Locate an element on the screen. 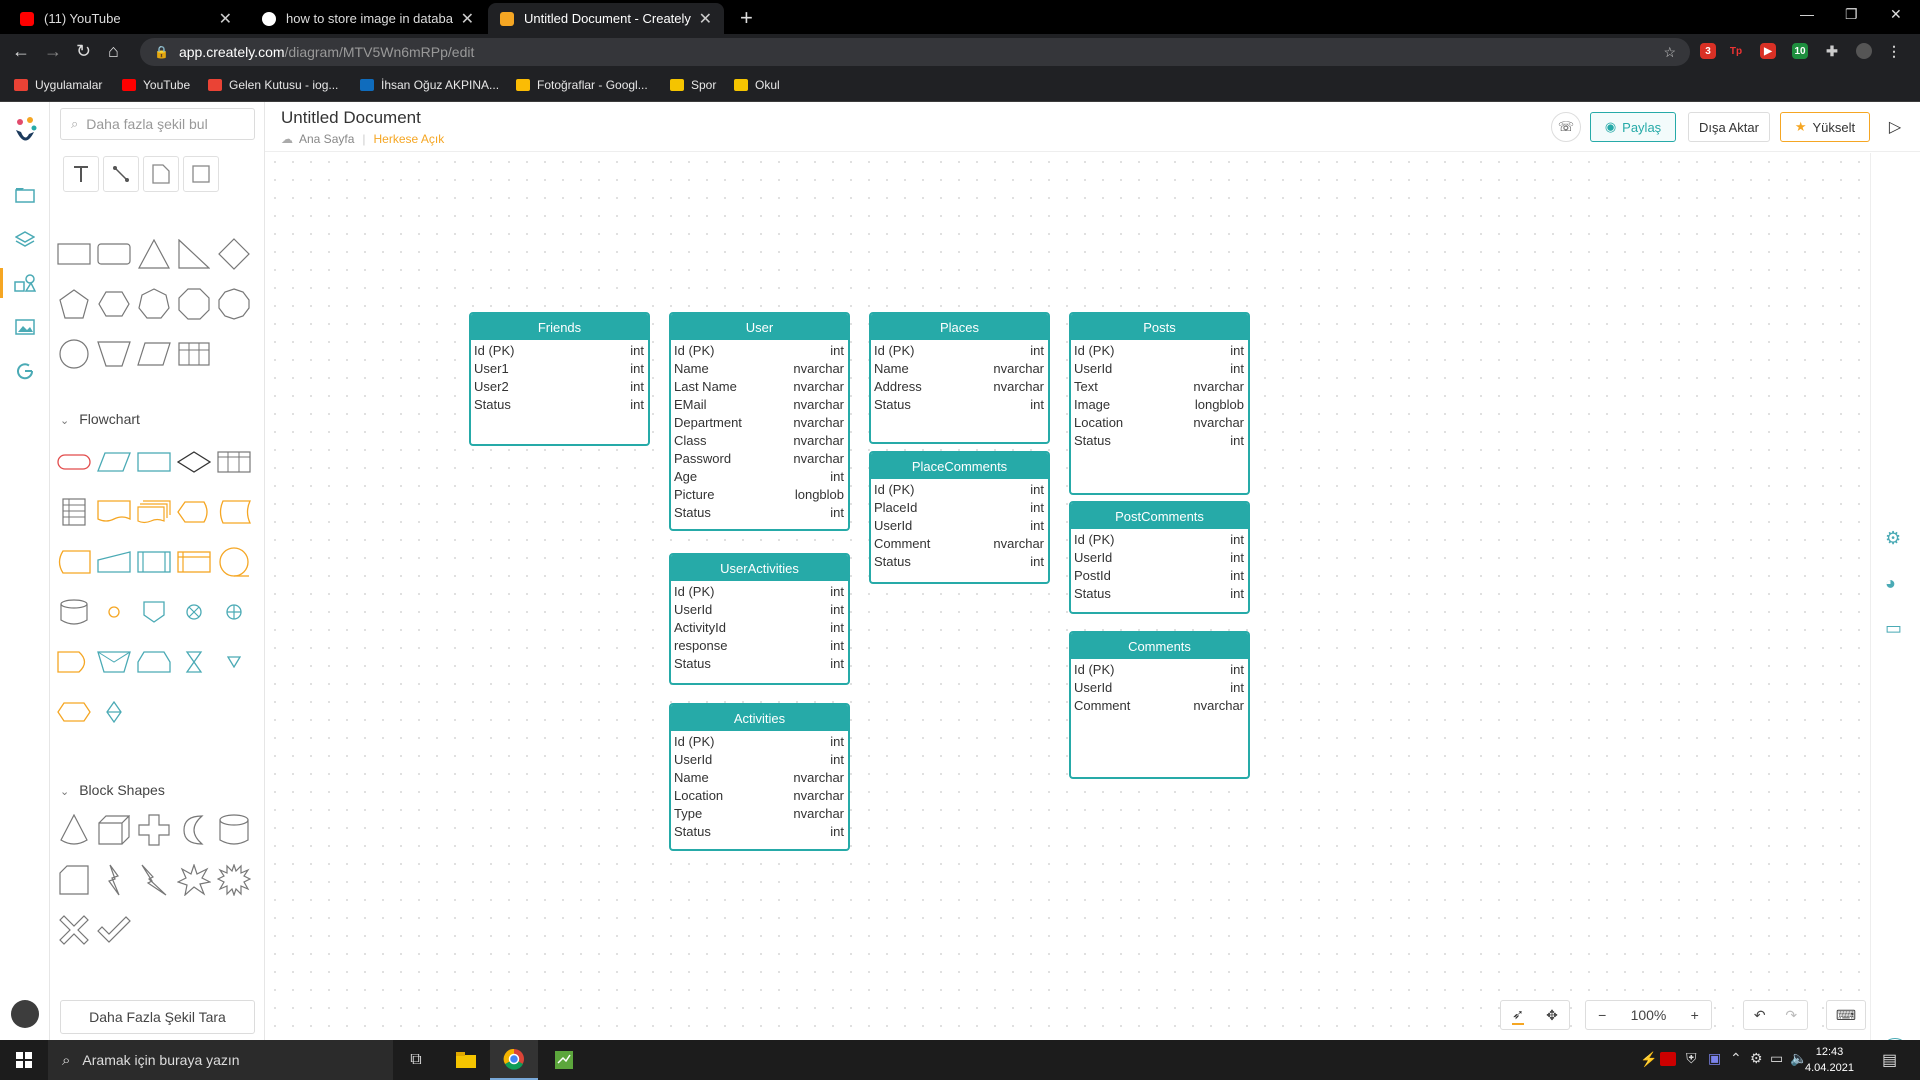  network-icon: ▭ is located at coordinates (1776, 1058).